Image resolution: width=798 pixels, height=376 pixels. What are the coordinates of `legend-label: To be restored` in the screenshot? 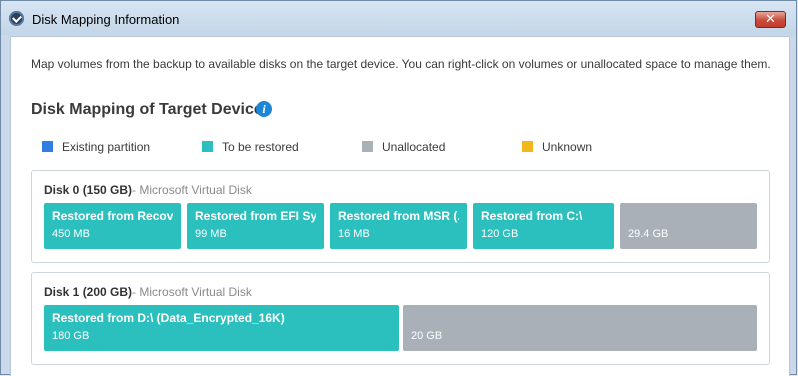 It's located at (260, 147).